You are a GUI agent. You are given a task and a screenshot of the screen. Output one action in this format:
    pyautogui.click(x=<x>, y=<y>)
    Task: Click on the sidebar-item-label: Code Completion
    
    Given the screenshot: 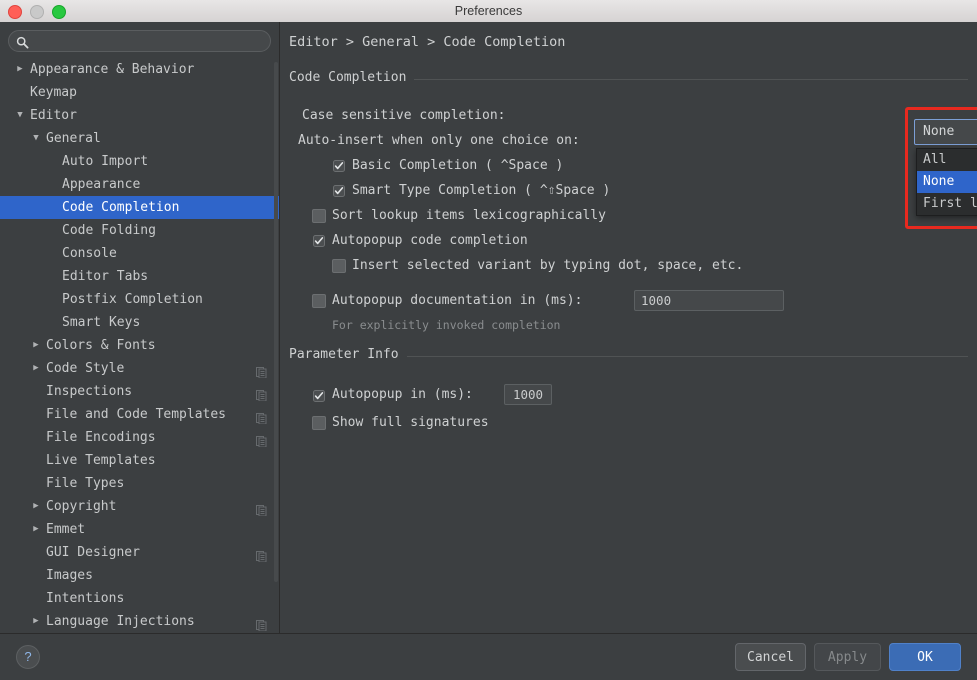 What is the action you would take?
    pyautogui.click(x=121, y=207)
    